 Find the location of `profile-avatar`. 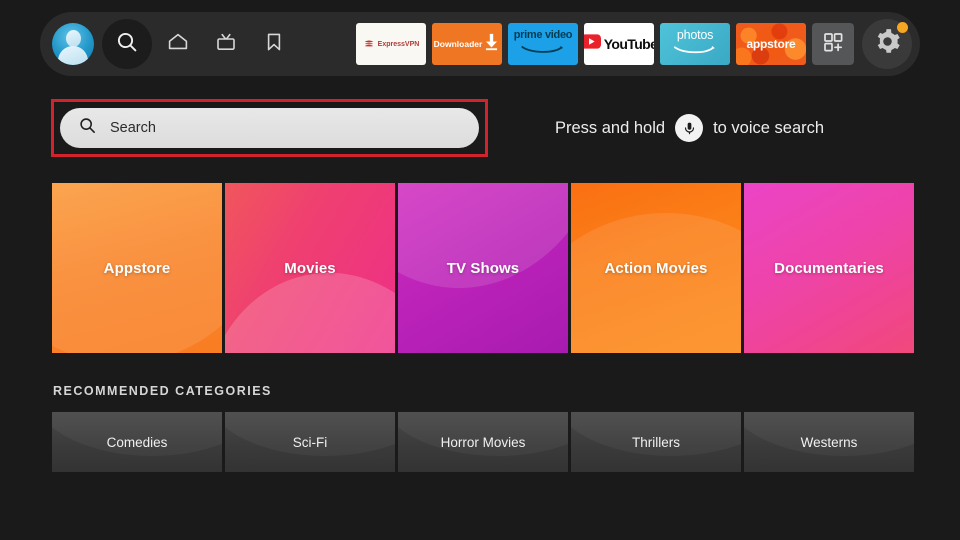

profile-avatar is located at coordinates (73, 44).